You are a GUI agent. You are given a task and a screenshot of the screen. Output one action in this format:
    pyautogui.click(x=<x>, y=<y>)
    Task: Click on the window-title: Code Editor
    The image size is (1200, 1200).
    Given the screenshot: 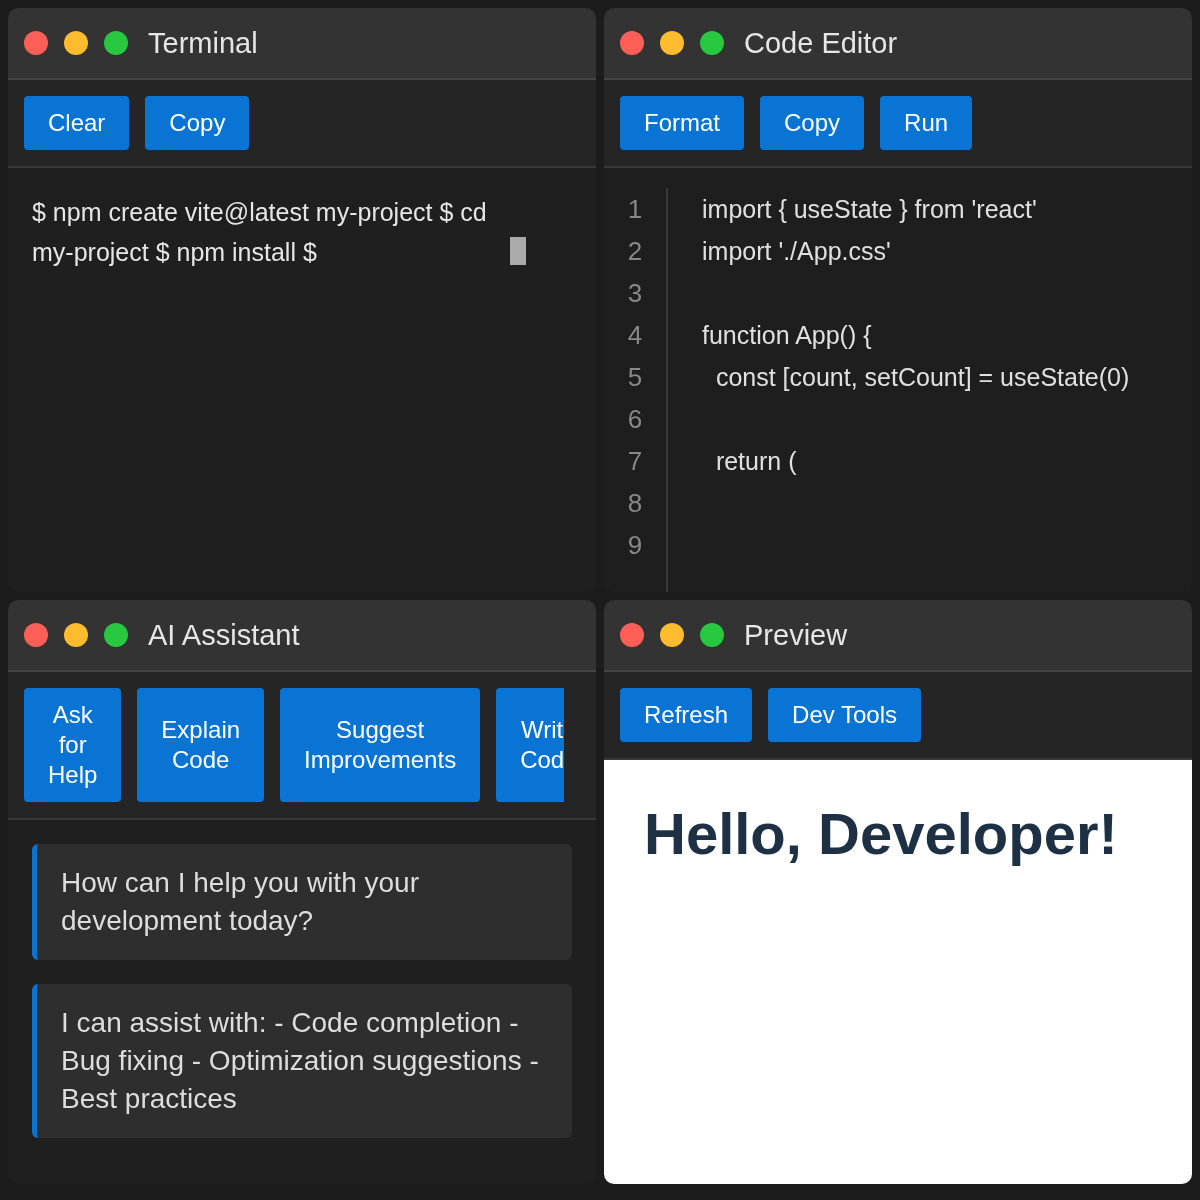 What is the action you would take?
    pyautogui.click(x=821, y=43)
    